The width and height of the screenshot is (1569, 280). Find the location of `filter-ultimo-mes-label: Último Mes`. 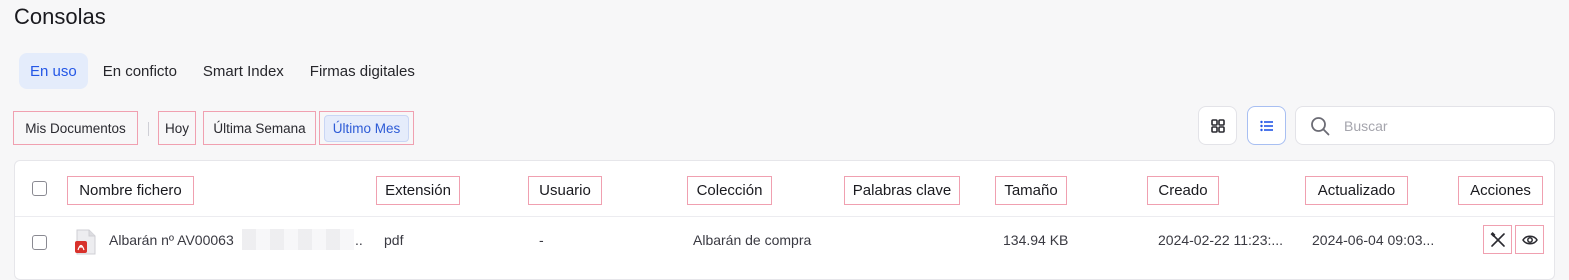

filter-ultimo-mes-label: Último Mes is located at coordinates (366, 128).